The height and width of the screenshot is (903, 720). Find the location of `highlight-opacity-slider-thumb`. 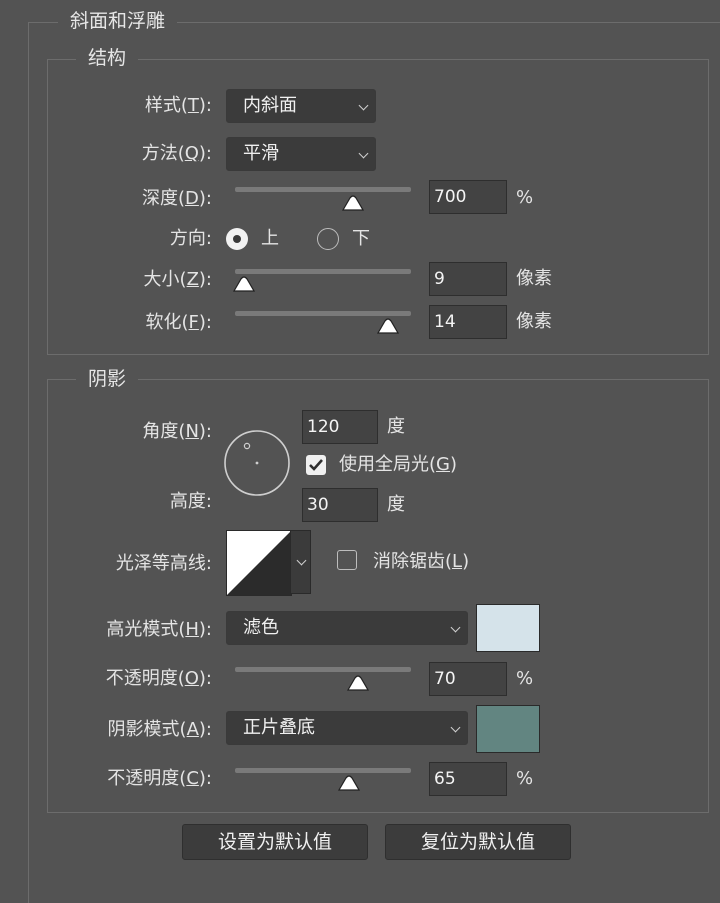

highlight-opacity-slider-thumb is located at coordinates (358, 683).